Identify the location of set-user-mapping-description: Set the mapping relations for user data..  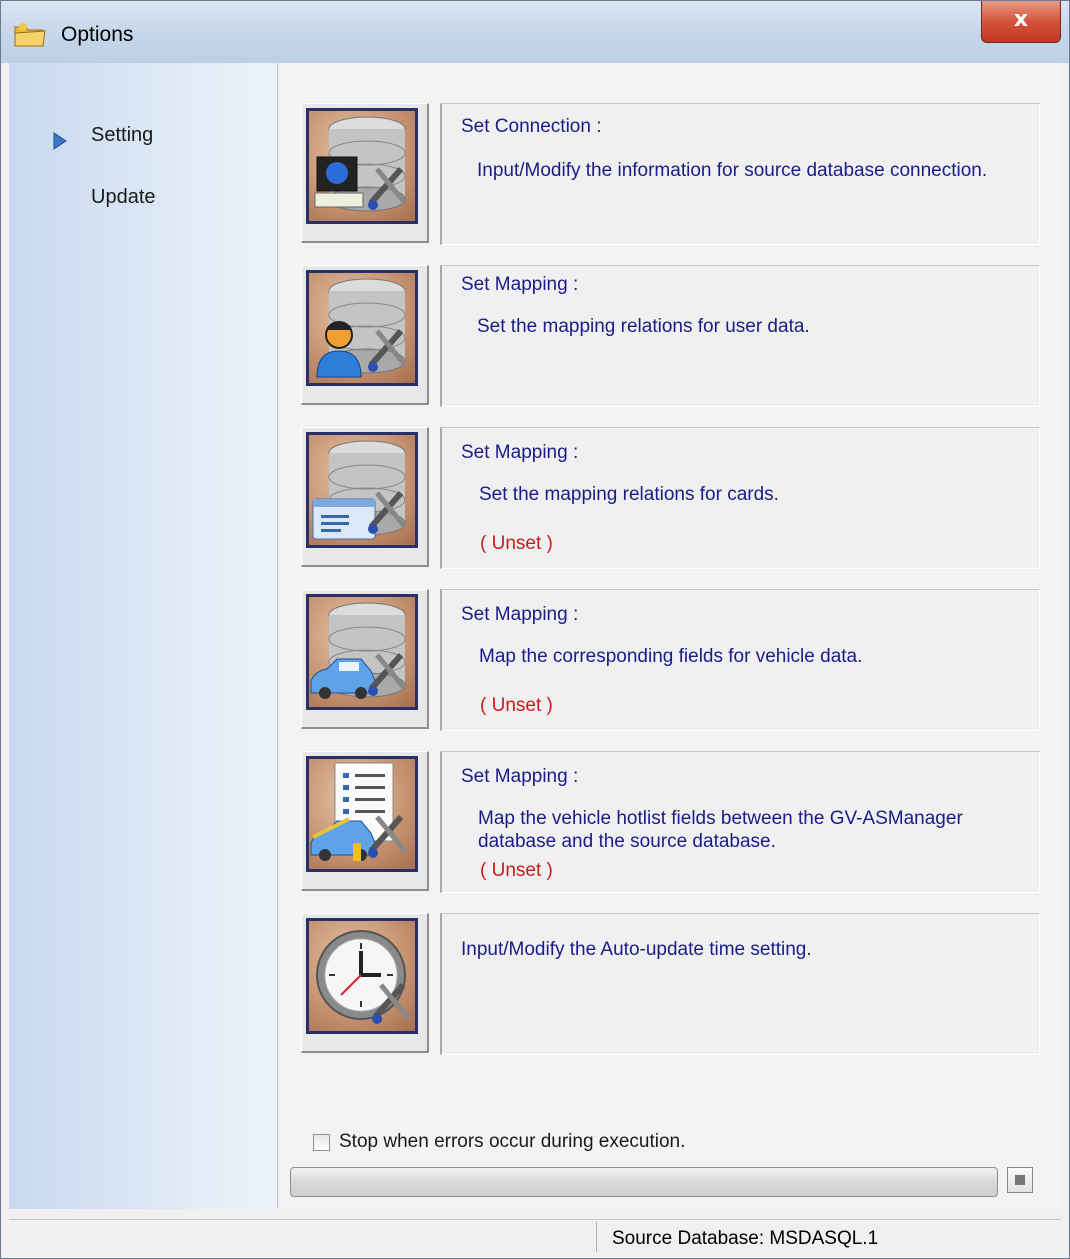
(643, 326).